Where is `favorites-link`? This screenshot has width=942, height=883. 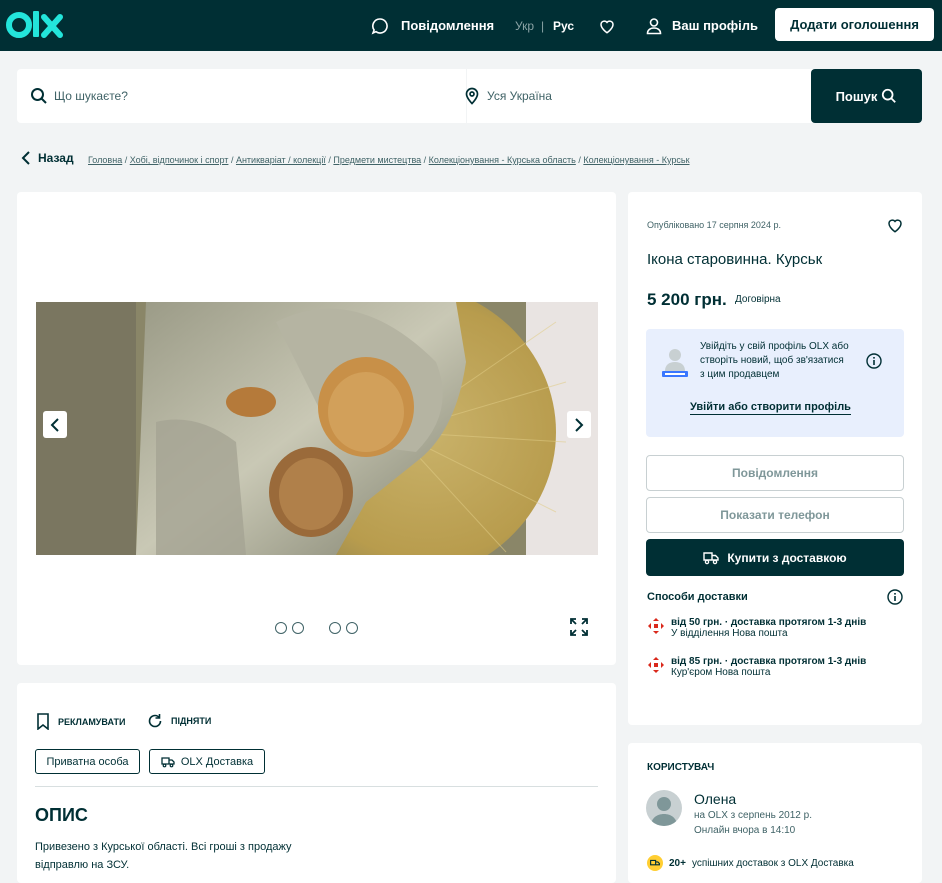
favorites-link is located at coordinates (607, 25).